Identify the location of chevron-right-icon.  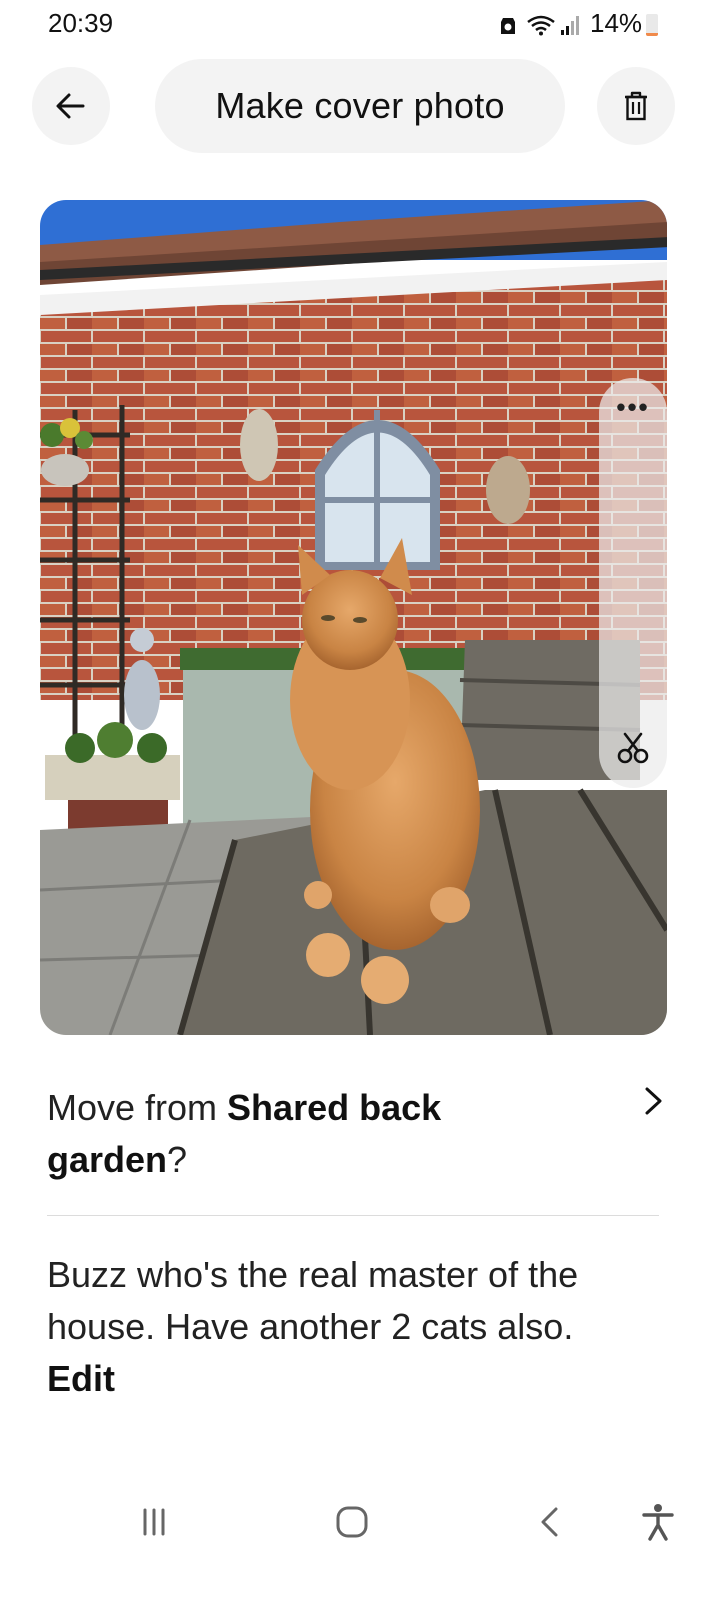
(653, 1101).